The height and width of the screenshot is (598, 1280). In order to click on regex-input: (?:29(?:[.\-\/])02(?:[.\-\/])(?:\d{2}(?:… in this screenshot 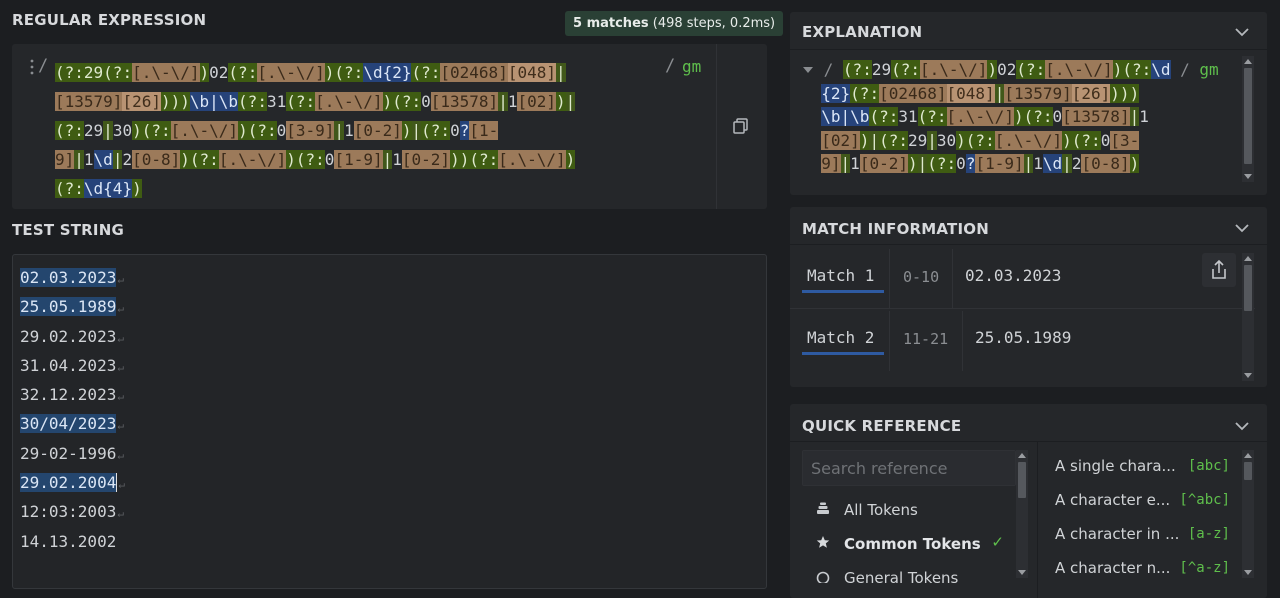, I will do `click(375, 130)`.